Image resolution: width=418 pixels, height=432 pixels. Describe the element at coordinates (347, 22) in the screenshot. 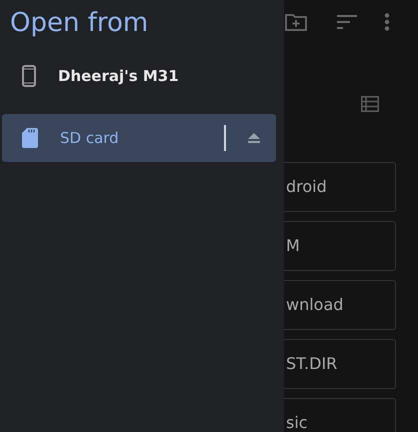

I see `sort-icon` at that location.